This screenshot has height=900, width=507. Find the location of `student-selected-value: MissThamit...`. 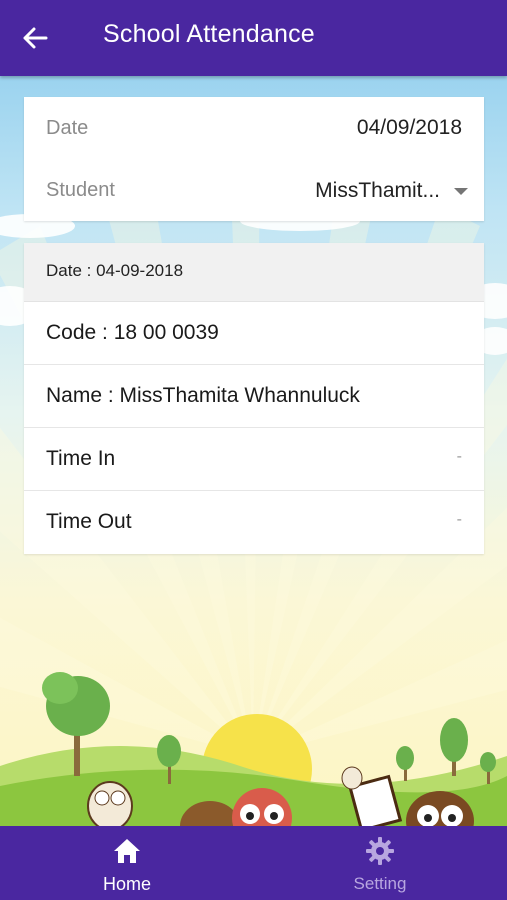

student-selected-value: MissThamit... is located at coordinates (377, 190).